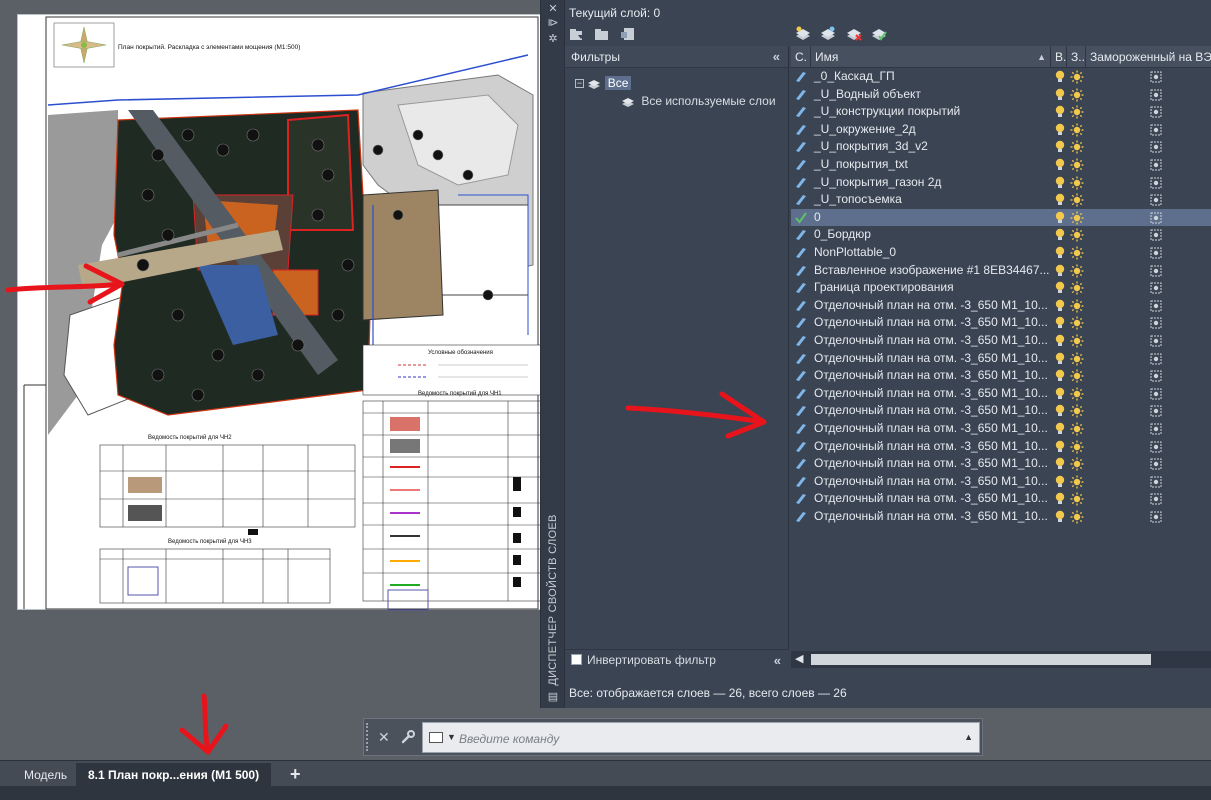 Image resolution: width=1211 pixels, height=800 pixels. What do you see at coordinates (884, 288) in the screenshot?
I see `layer-name: Граница проектирования` at bounding box center [884, 288].